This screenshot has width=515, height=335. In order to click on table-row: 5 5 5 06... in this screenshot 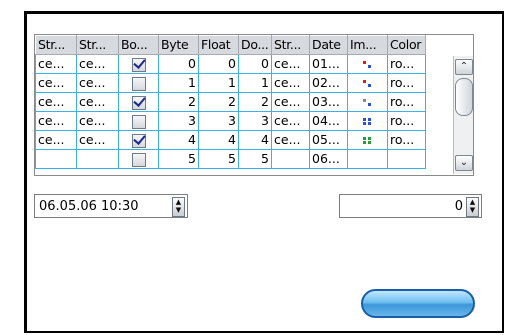, I will do `click(230, 159)`.